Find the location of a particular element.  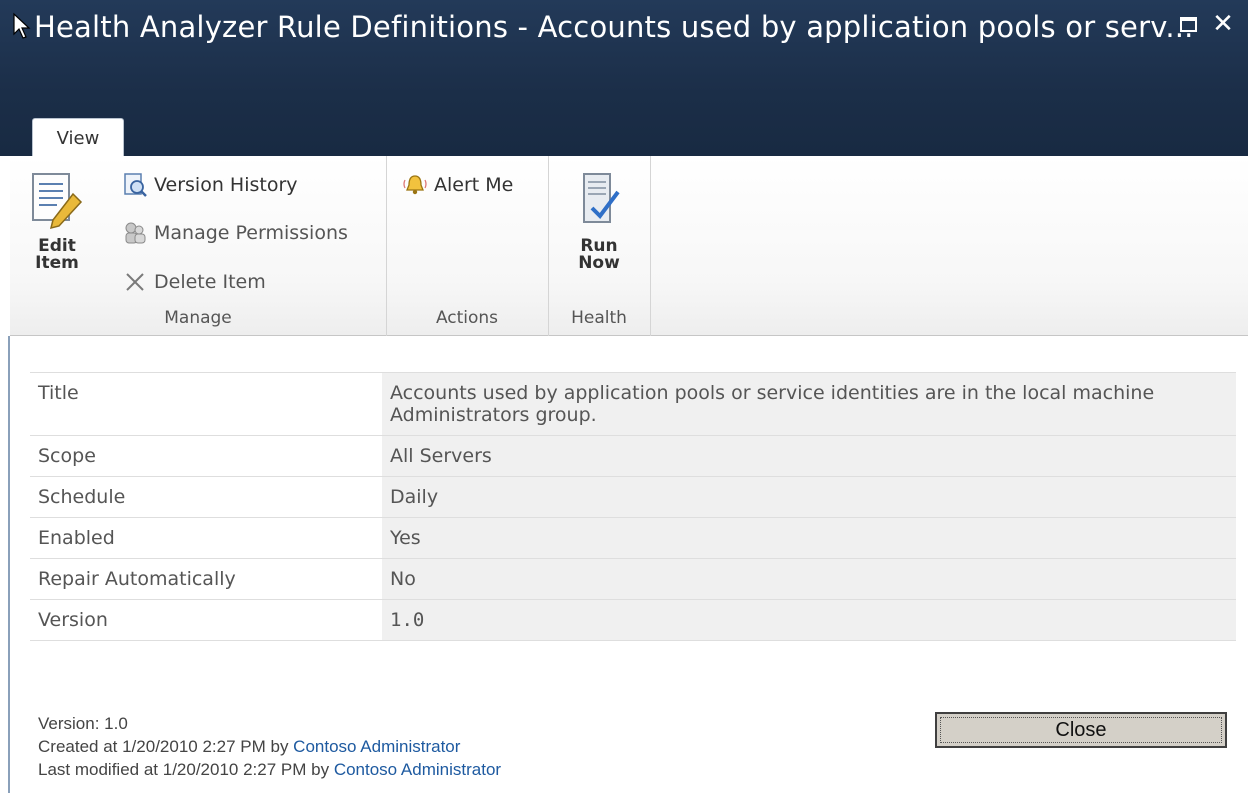

manage-permissions-button: Manage Permissions is located at coordinates (235, 233).